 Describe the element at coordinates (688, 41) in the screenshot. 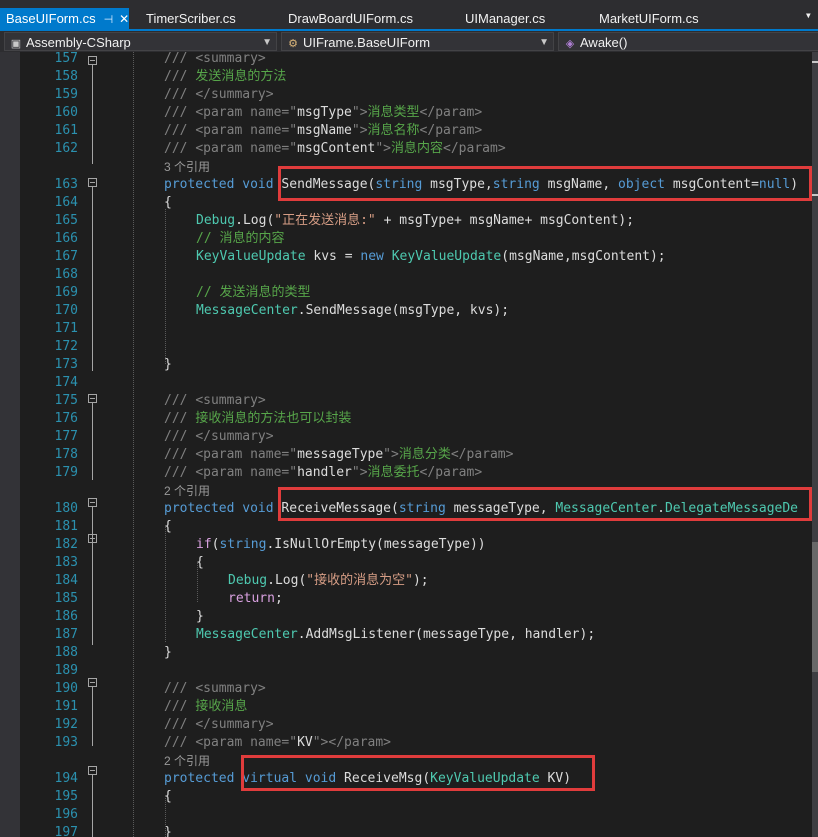

I see `member-dropdown: ◈ Awake()` at that location.